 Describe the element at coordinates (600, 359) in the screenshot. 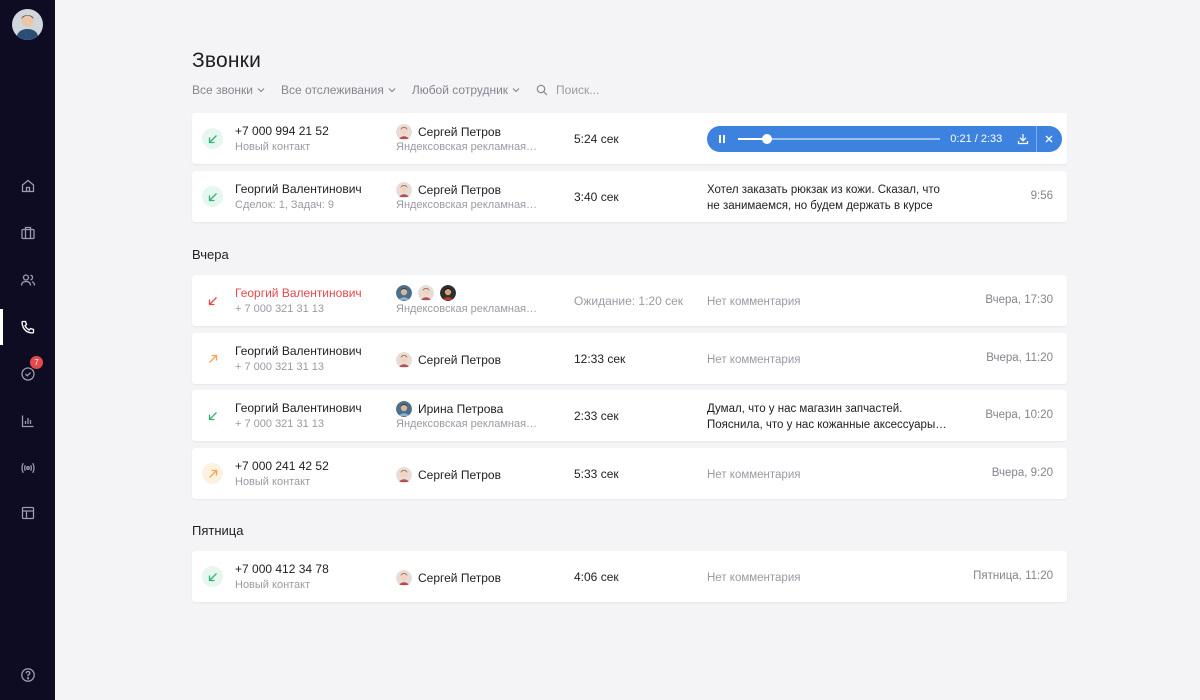

I see `call-duration: 12:33 сек` at that location.